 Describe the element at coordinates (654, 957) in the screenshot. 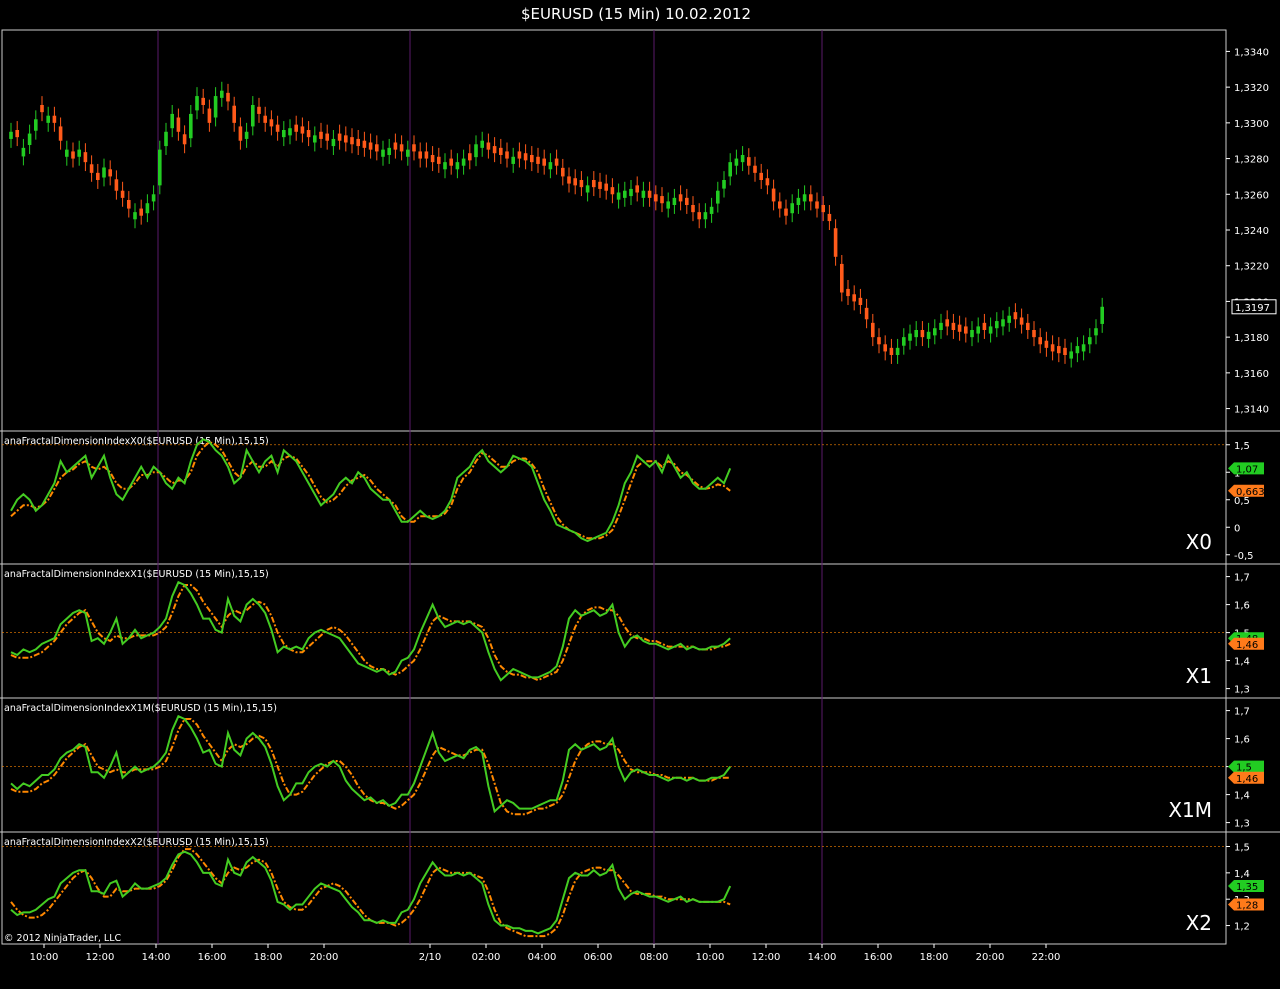

I see `time-tick-label: 08:00` at that location.